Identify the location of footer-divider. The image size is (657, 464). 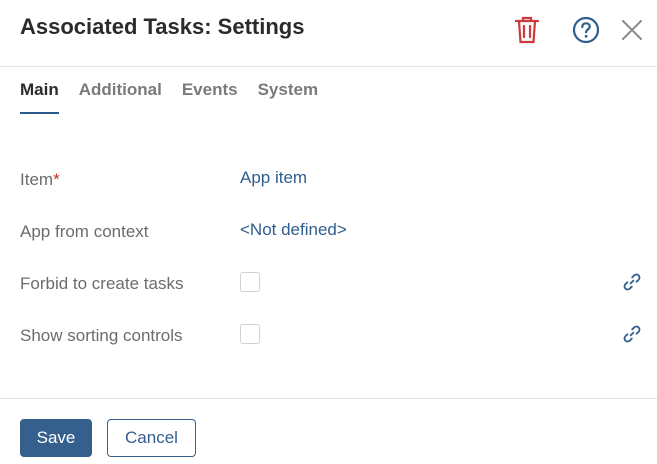
(328, 398).